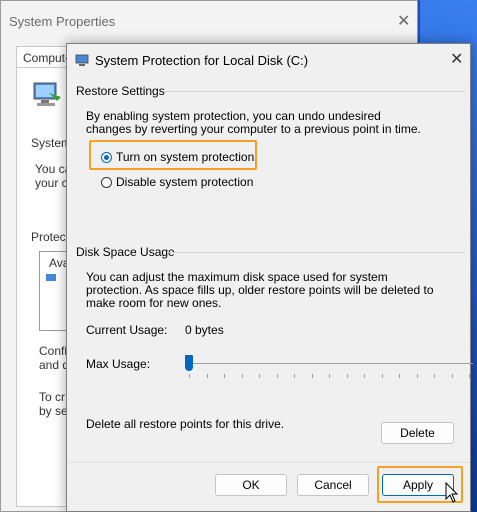 The height and width of the screenshot is (512, 477). Describe the element at coordinates (417, 433) in the screenshot. I see `delete-button: Delete` at that location.